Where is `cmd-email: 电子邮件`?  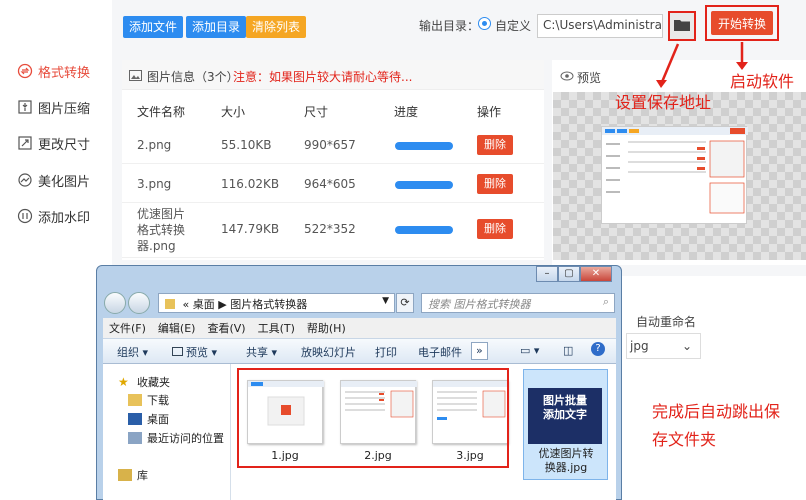
cmd-email: 电子邮件 is located at coordinates (440, 352).